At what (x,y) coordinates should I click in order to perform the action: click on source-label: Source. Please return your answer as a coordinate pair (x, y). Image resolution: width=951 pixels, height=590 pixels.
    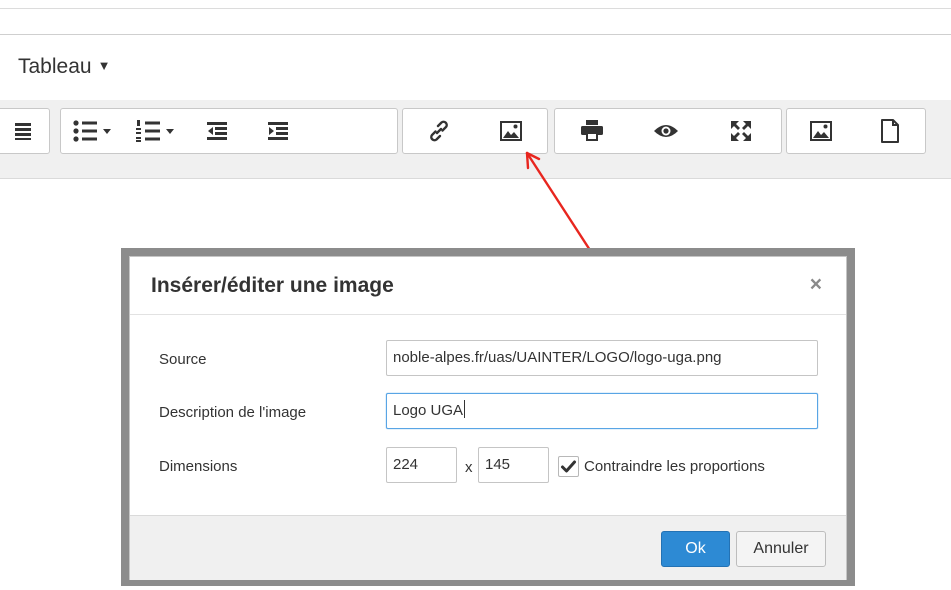
    Looking at the image, I should click on (183, 359).